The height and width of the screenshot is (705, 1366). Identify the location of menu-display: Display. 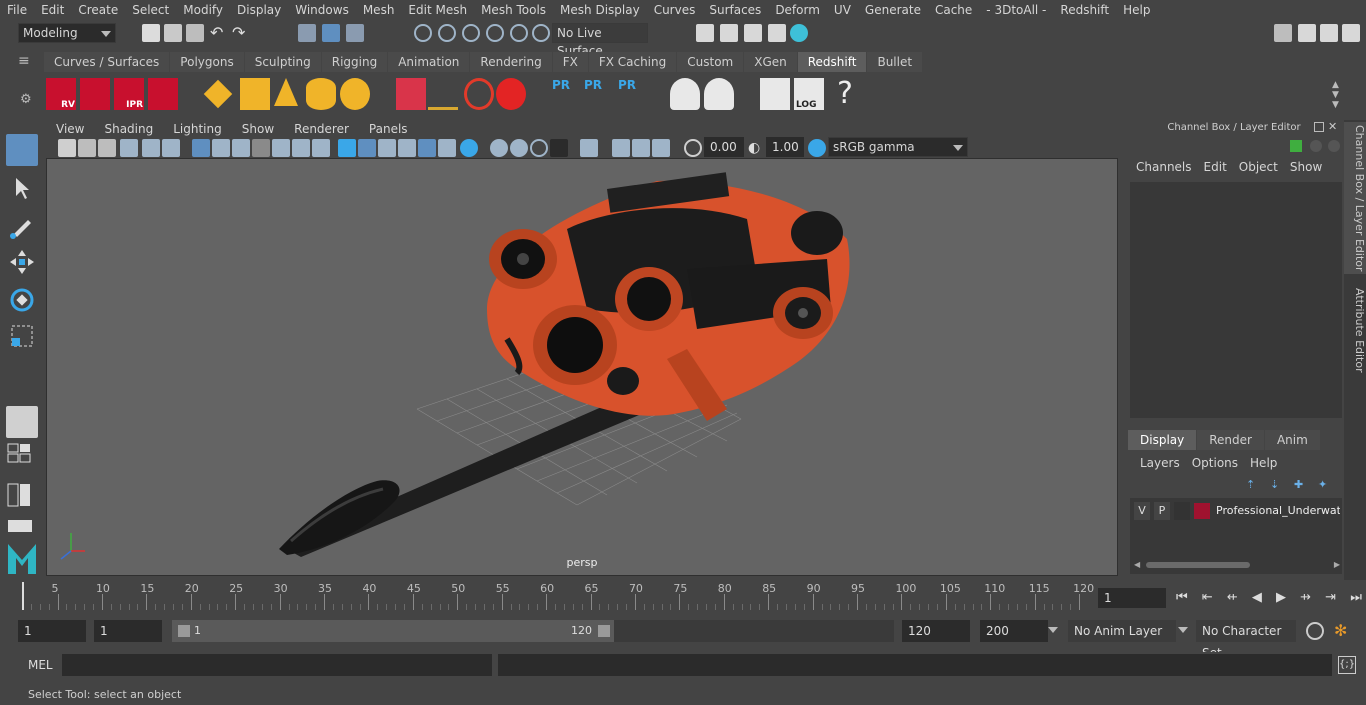
(259, 10).